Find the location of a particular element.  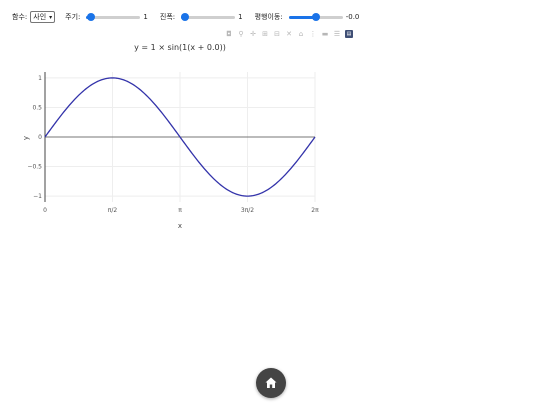

shift-value: -0.0 is located at coordinates (352, 17).